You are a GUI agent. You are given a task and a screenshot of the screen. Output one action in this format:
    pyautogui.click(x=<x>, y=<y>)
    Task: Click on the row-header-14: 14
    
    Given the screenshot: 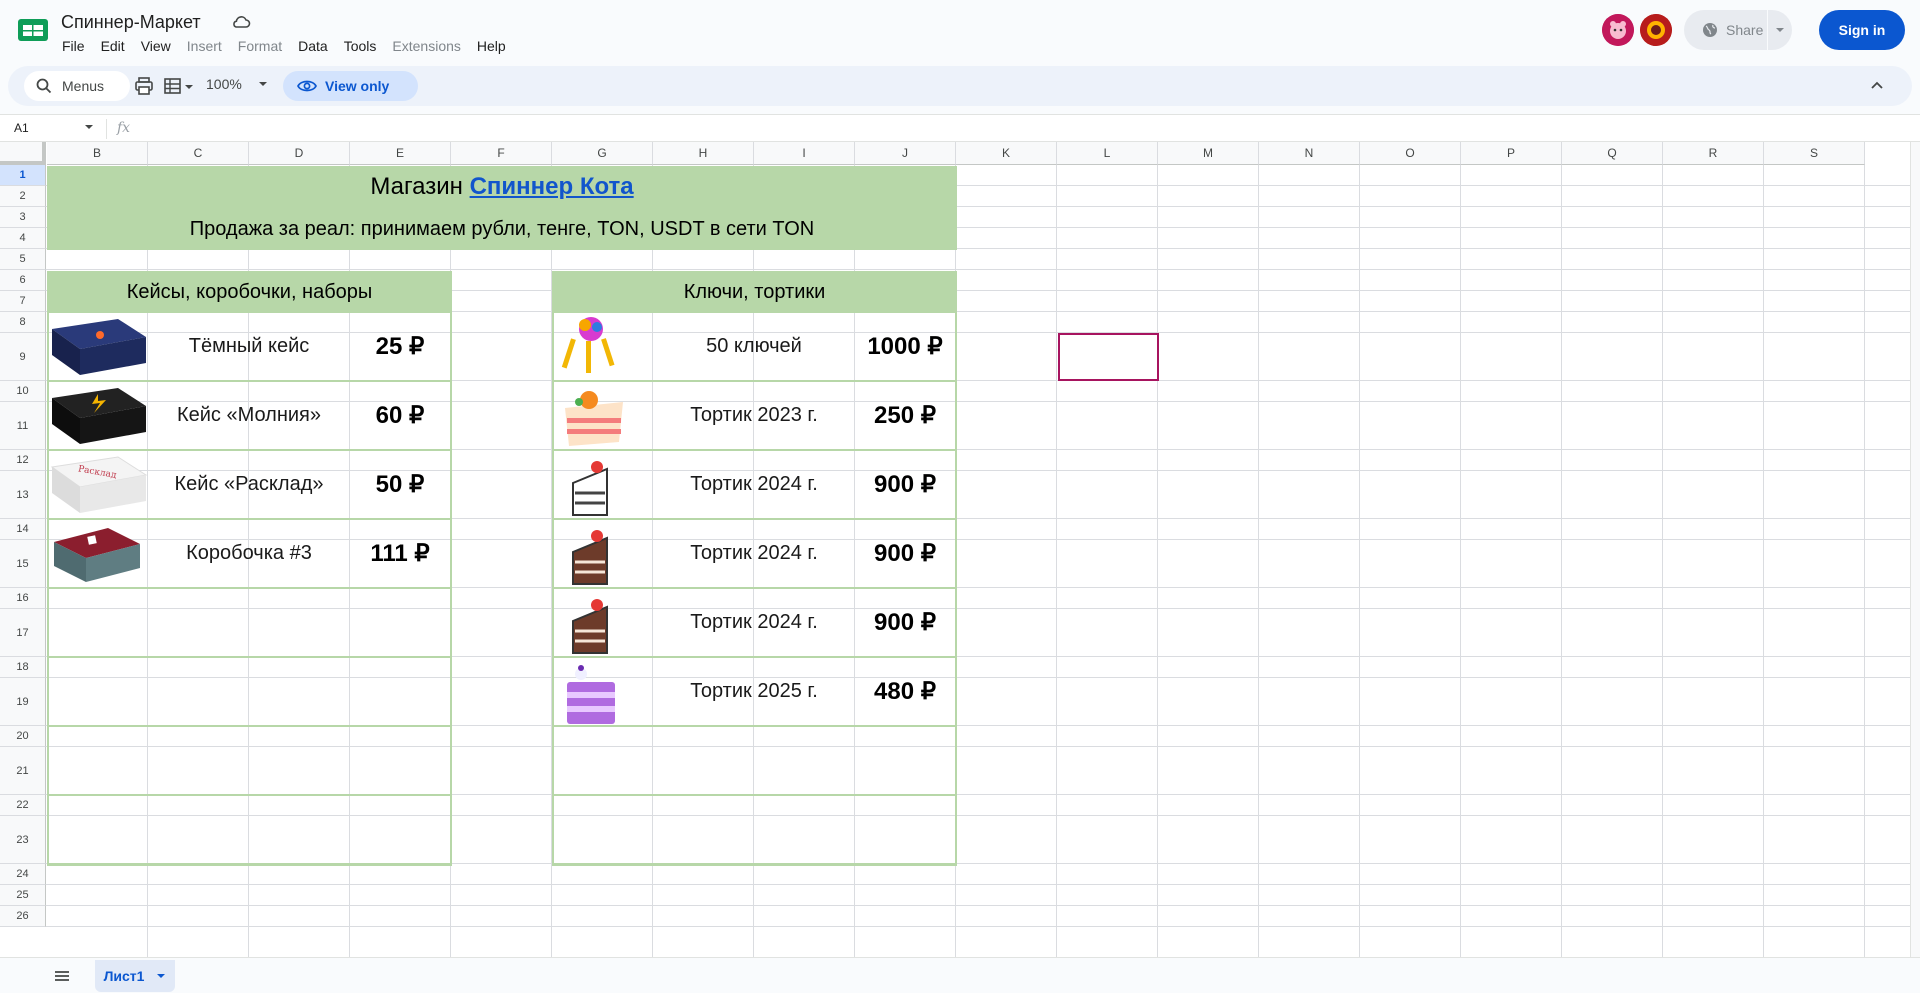 What is the action you would take?
    pyautogui.click(x=23, y=529)
    